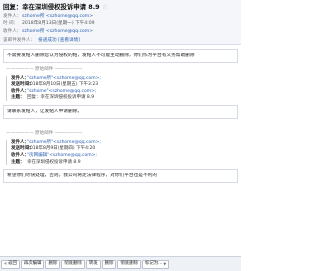  Describe the element at coordinates (61, 149) in the screenshot. I see `quoted-value: 2018年8月9日(星期四) 下午4:20` at that location.